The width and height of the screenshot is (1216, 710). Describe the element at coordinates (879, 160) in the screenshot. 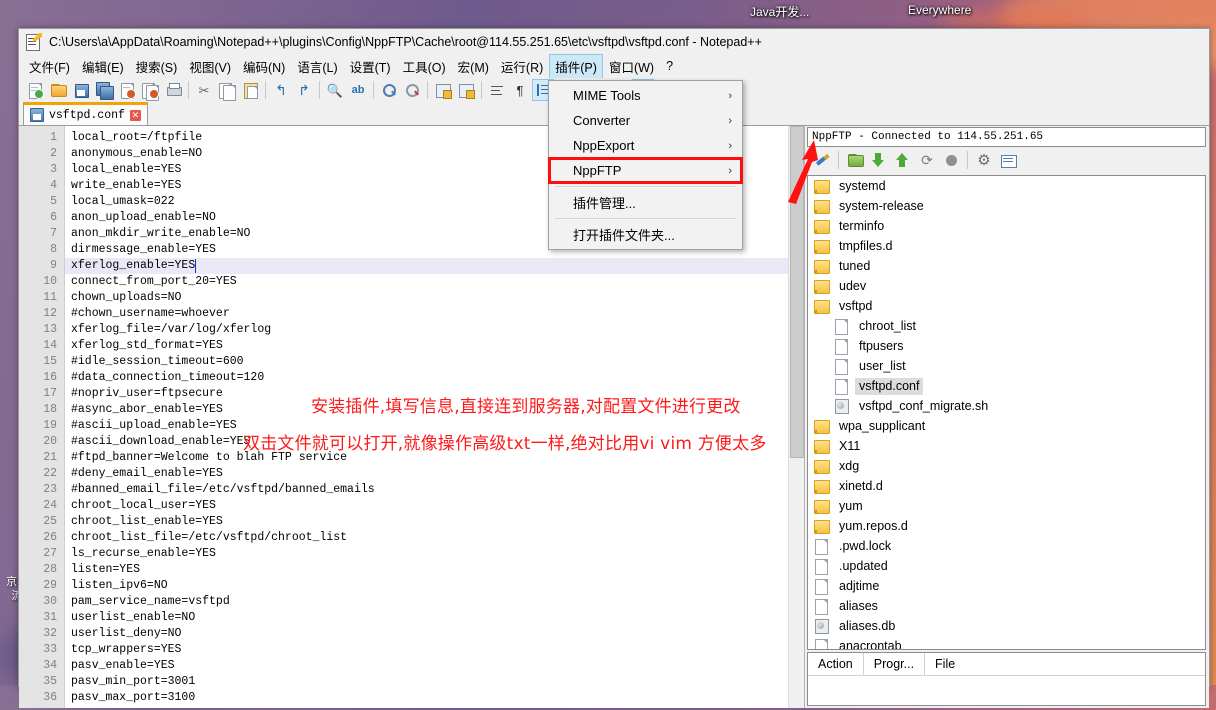

I see `download-icon` at that location.